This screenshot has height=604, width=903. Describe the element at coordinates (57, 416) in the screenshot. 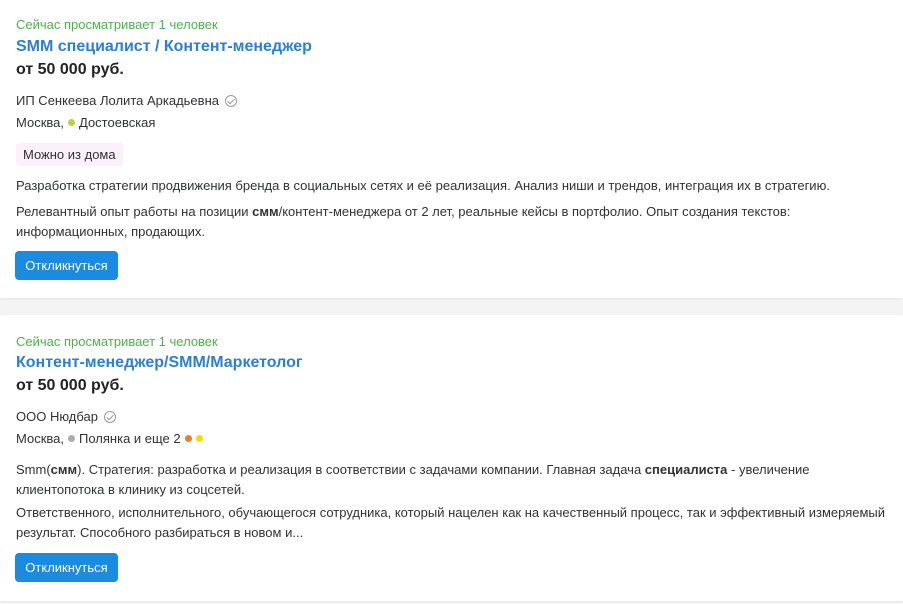

I see `company-name-link: ООО Нюдбар` at that location.